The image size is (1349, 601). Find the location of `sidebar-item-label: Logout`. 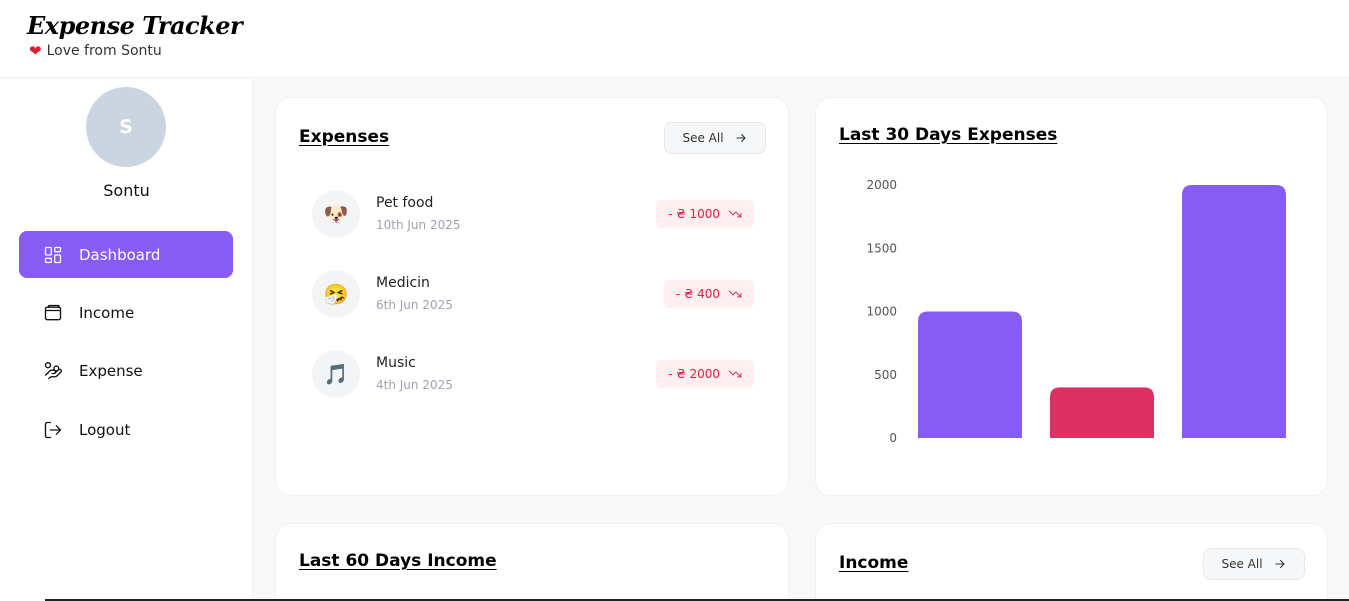

sidebar-item-label: Logout is located at coordinates (105, 429).